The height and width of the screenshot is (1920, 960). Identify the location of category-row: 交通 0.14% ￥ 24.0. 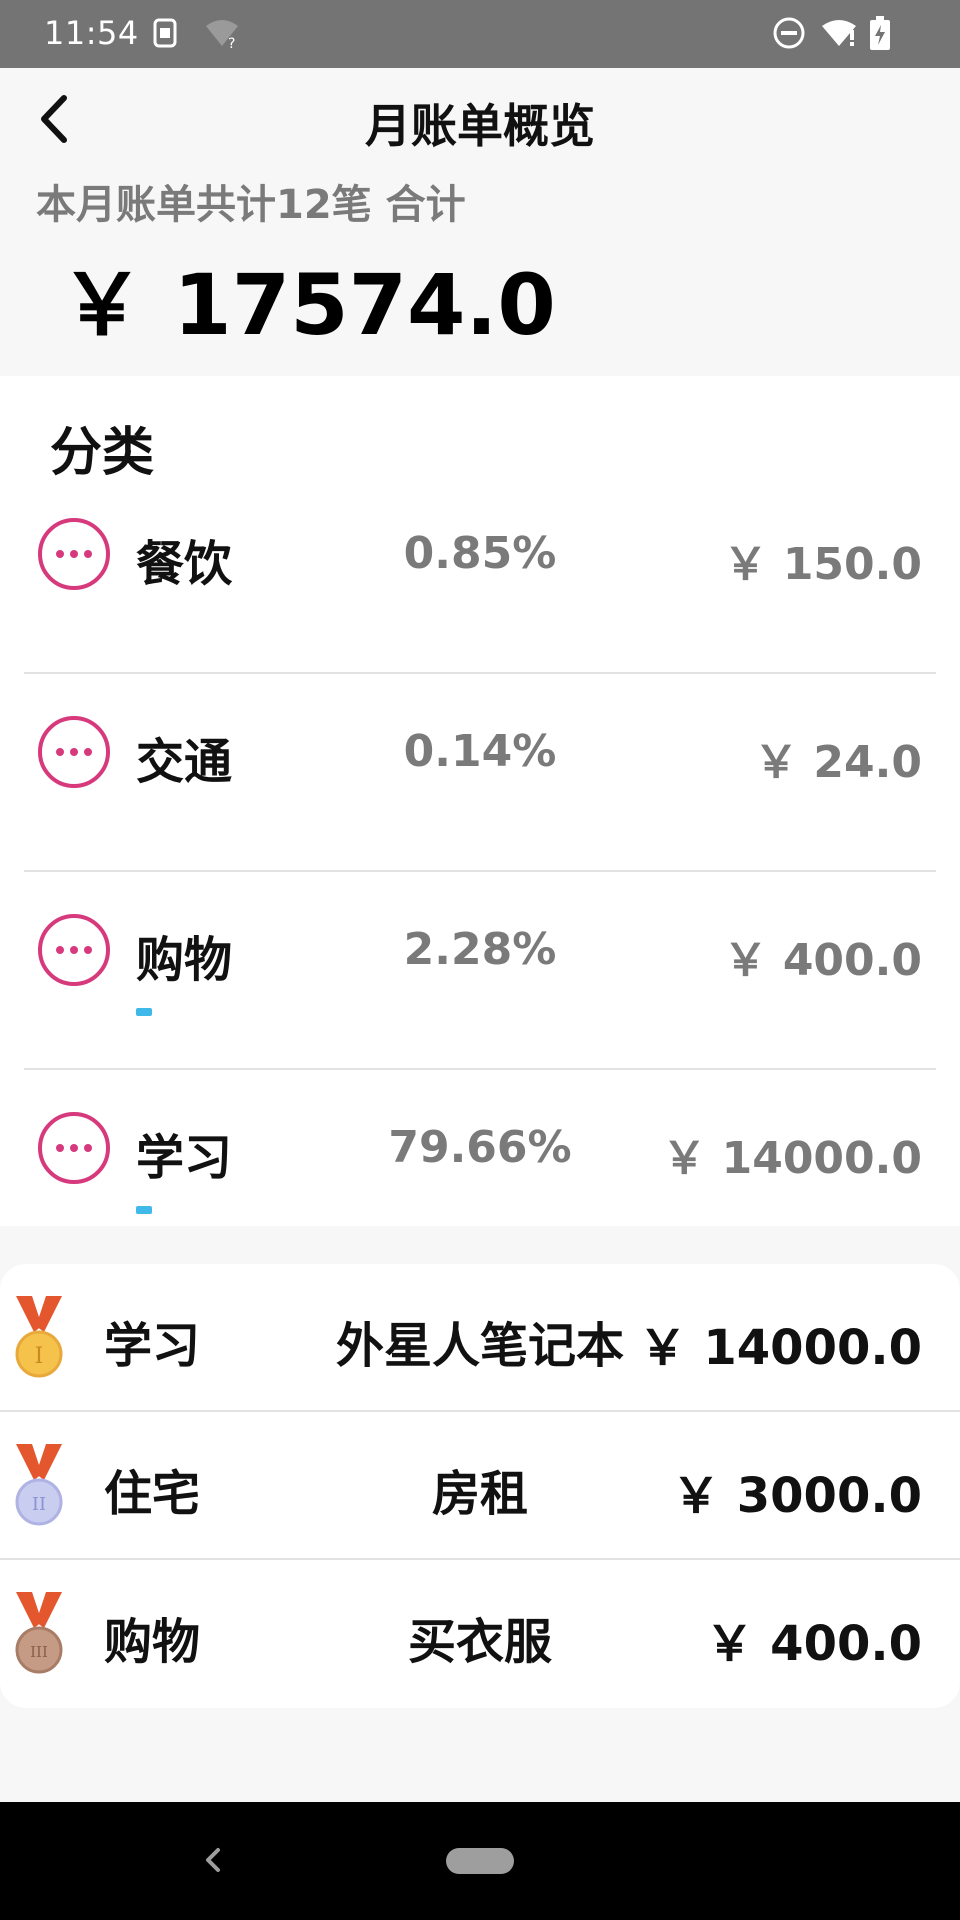
(480, 773).